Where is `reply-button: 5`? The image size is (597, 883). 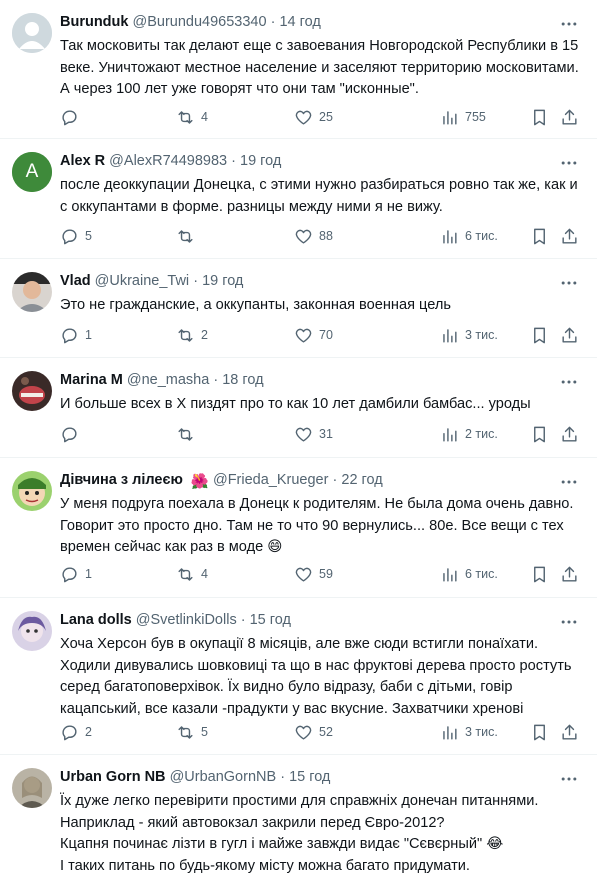
reply-button: 5 is located at coordinates (76, 236).